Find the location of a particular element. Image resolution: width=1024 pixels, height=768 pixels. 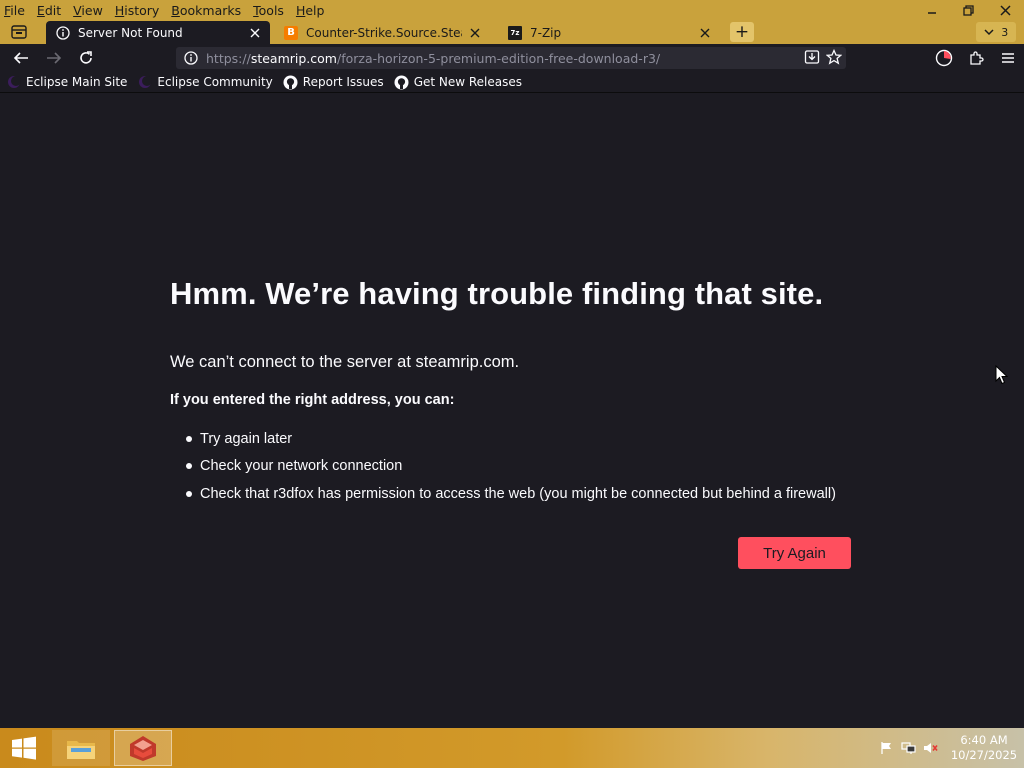

profile-button is located at coordinates (944, 58).